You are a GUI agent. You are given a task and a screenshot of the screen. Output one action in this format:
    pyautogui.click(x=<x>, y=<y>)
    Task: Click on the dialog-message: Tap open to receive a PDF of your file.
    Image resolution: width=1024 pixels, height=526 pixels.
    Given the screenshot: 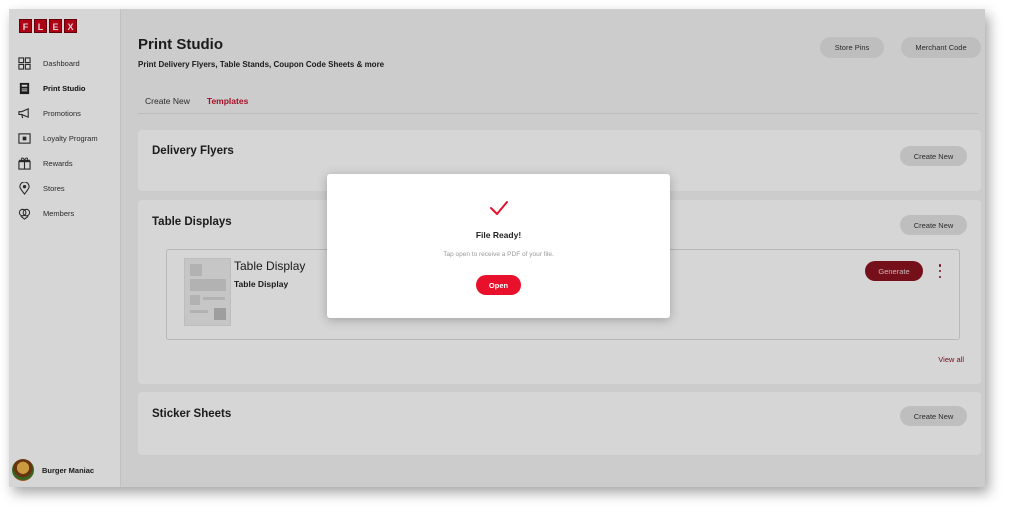 What is the action you would take?
    pyautogui.click(x=498, y=254)
    